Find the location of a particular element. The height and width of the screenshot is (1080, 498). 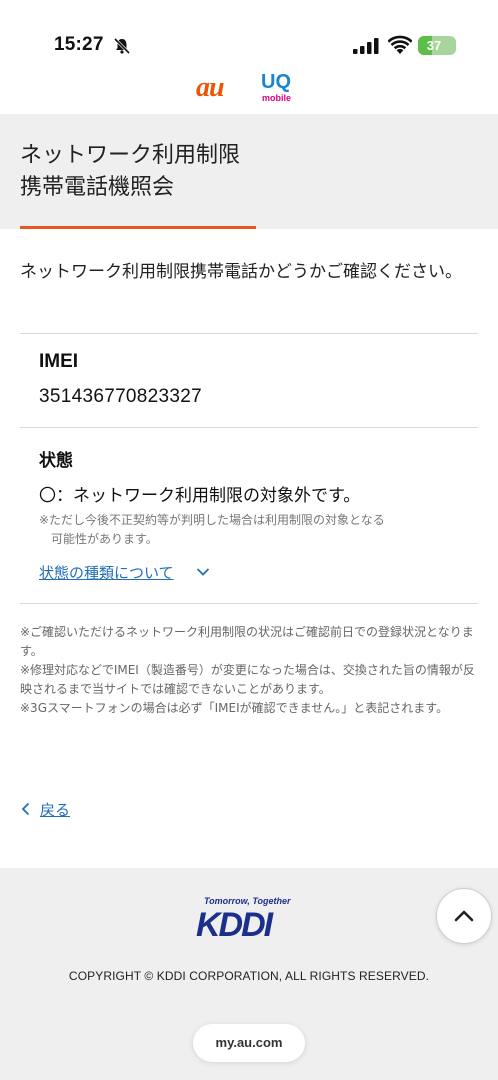

uq-logo-text: UQ is located at coordinates (276, 82).